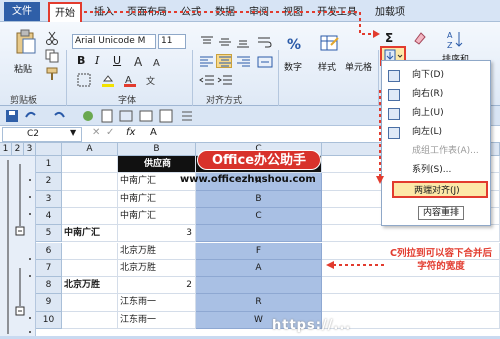 The width and height of the screenshot is (500, 339). Describe the element at coordinates (83, 79) in the screenshot. I see `borders-icon` at that location.